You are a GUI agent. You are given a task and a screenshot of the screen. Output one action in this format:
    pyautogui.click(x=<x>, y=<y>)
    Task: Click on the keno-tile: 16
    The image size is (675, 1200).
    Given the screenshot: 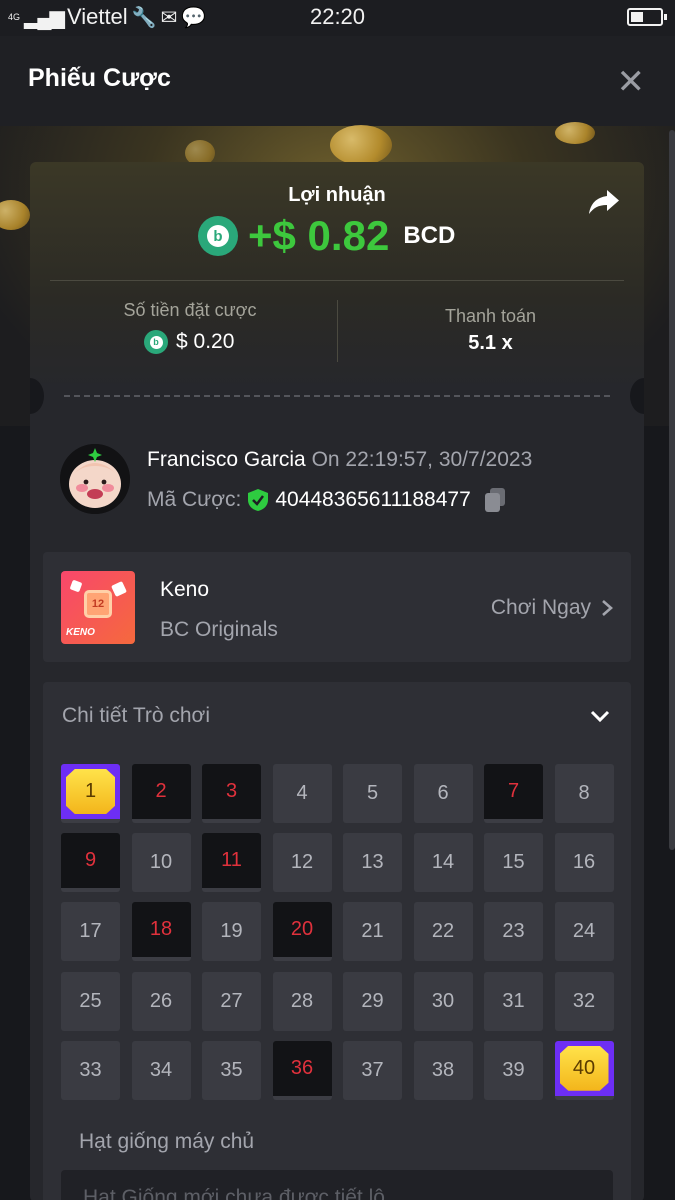 What is the action you would take?
    pyautogui.click(x=584, y=863)
    